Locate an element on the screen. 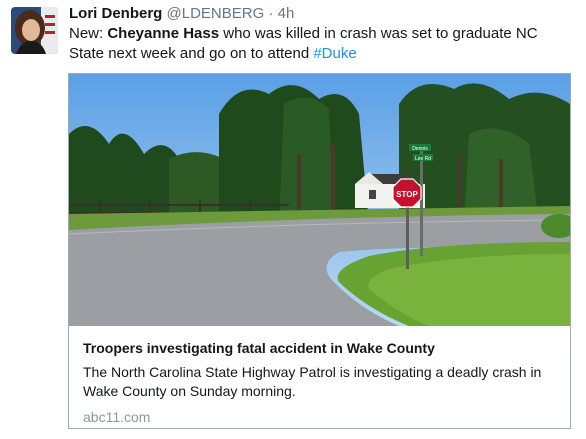 This screenshot has height=439, width=586. hashtag-link: #Duke is located at coordinates (334, 53).